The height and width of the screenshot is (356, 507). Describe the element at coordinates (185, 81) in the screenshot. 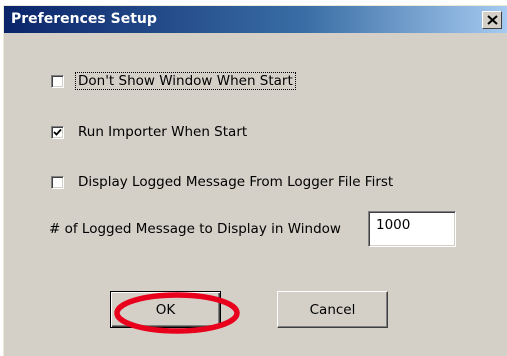

I see `dont-show-window-label: Don't Show Window When Start` at that location.